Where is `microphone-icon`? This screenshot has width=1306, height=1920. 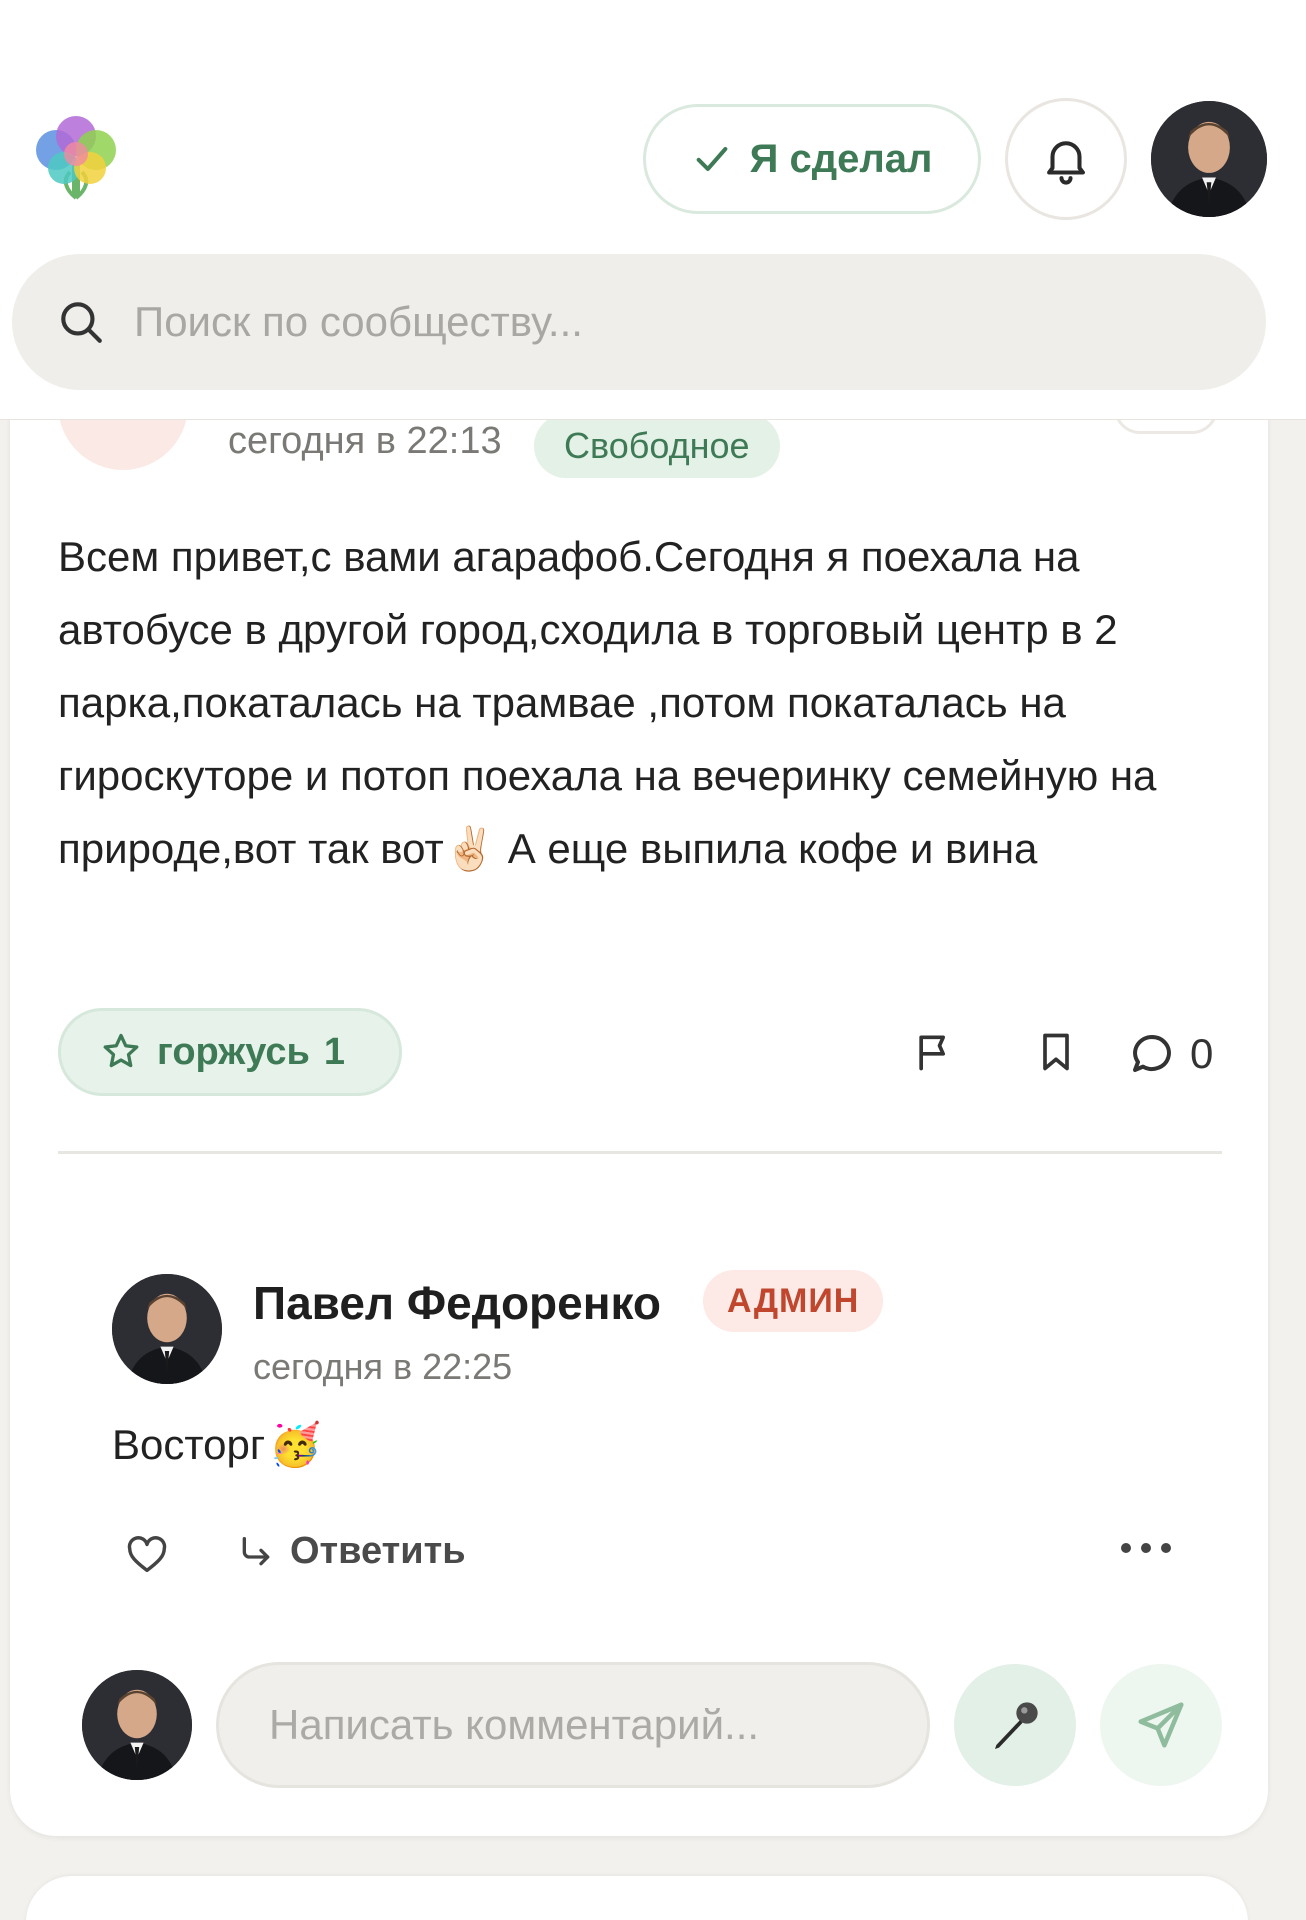 microphone-icon is located at coordinates (1016, 1725).